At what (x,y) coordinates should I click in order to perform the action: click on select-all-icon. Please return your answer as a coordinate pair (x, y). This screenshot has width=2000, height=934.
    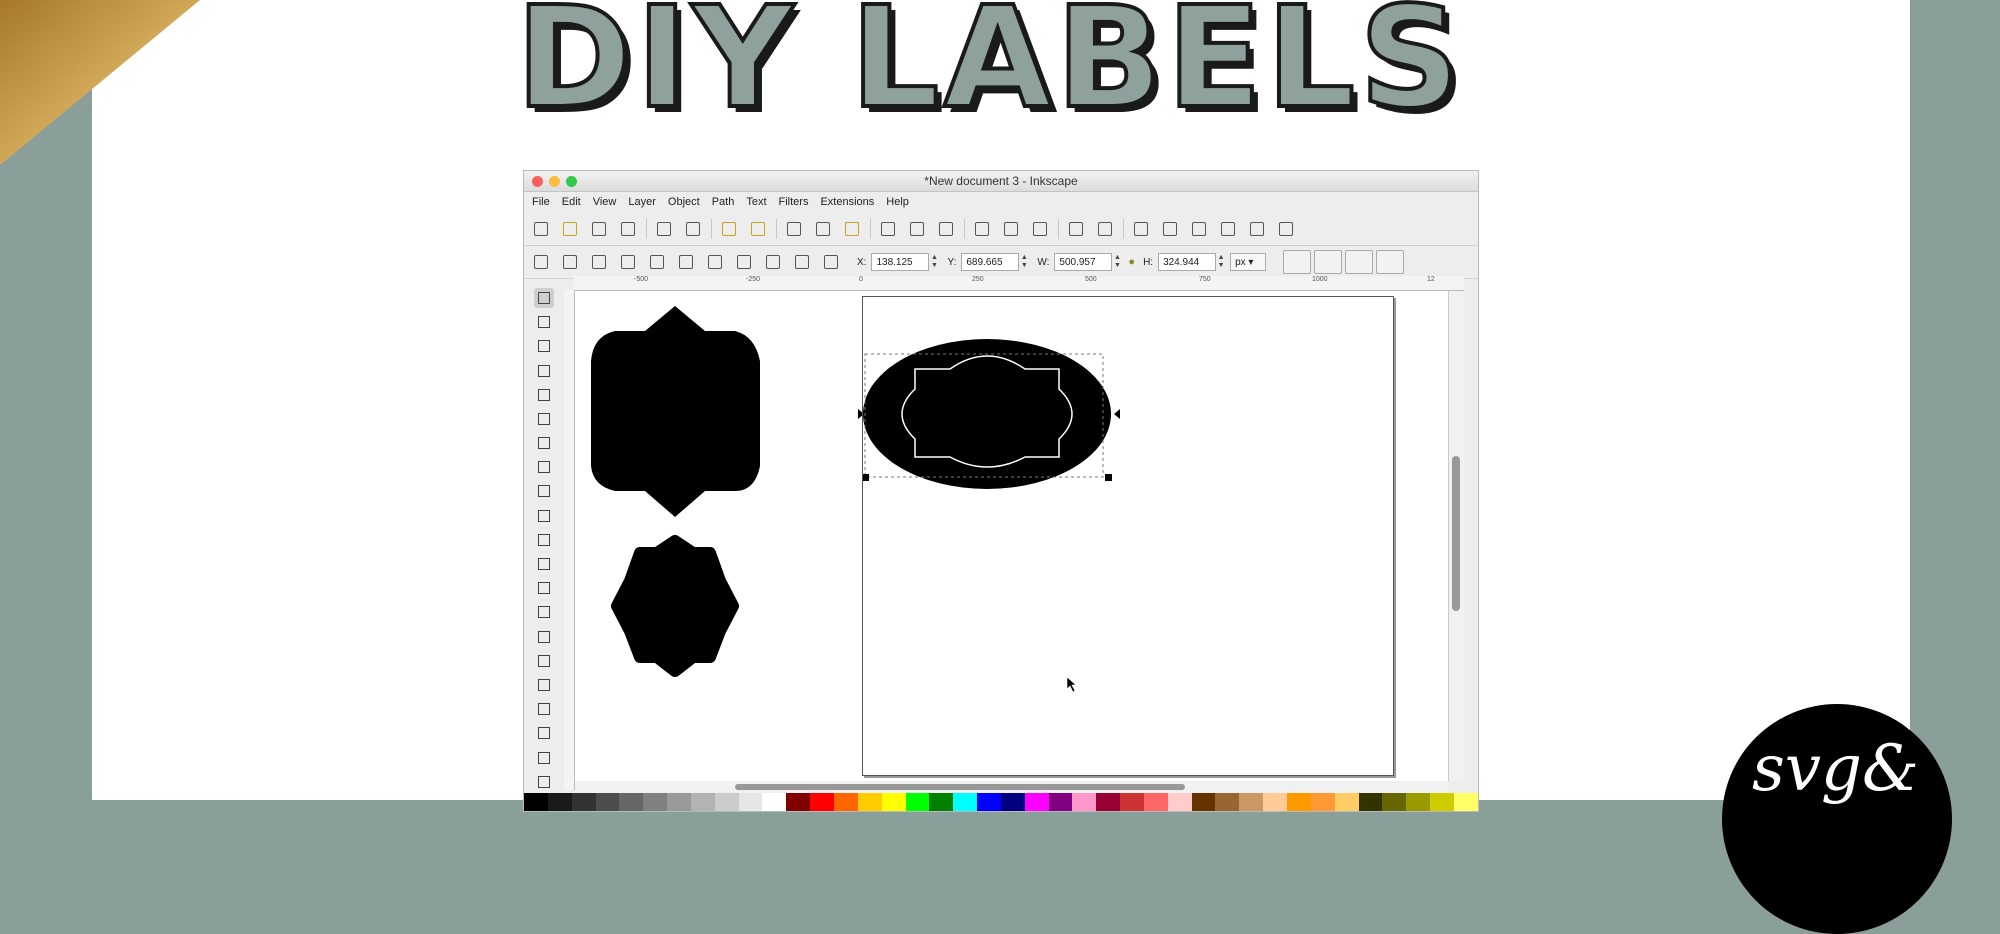
    Looking at the image, I should click on (541, 262).